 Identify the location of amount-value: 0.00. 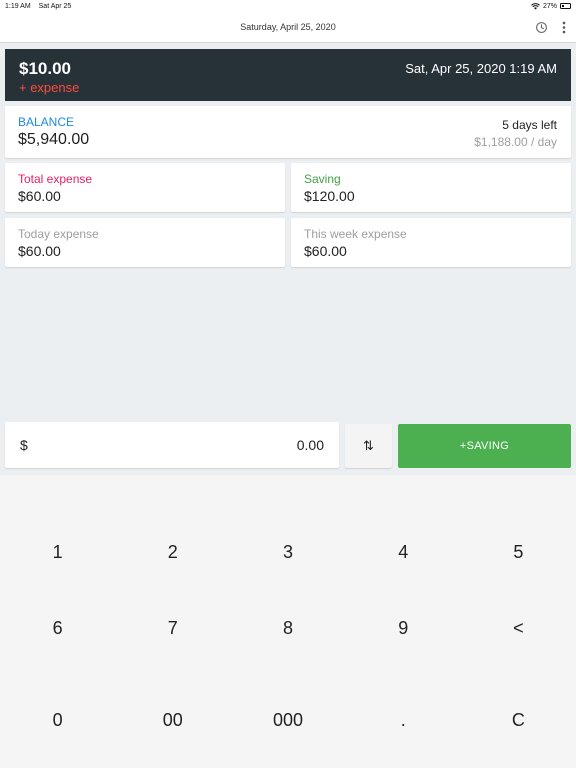
(310, 445).